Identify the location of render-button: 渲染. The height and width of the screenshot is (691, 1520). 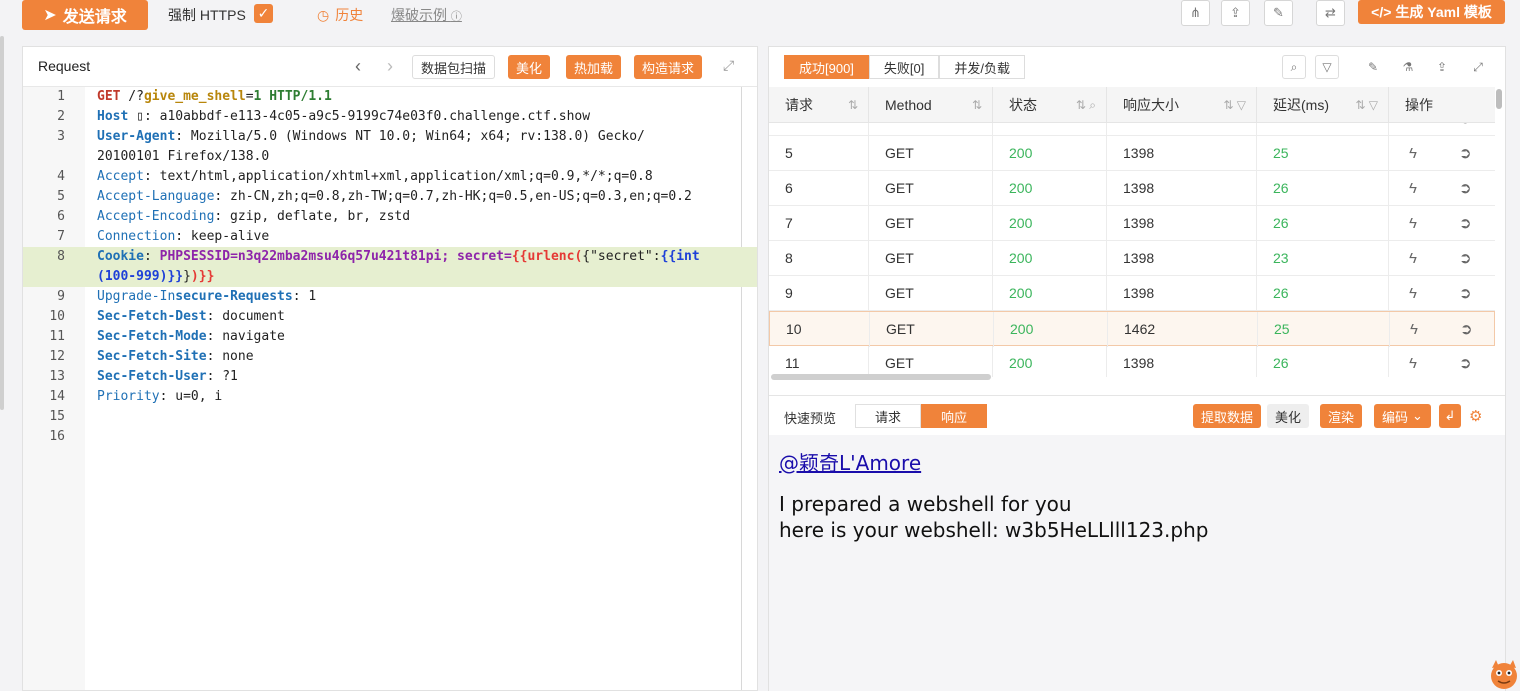
(1341, 416).